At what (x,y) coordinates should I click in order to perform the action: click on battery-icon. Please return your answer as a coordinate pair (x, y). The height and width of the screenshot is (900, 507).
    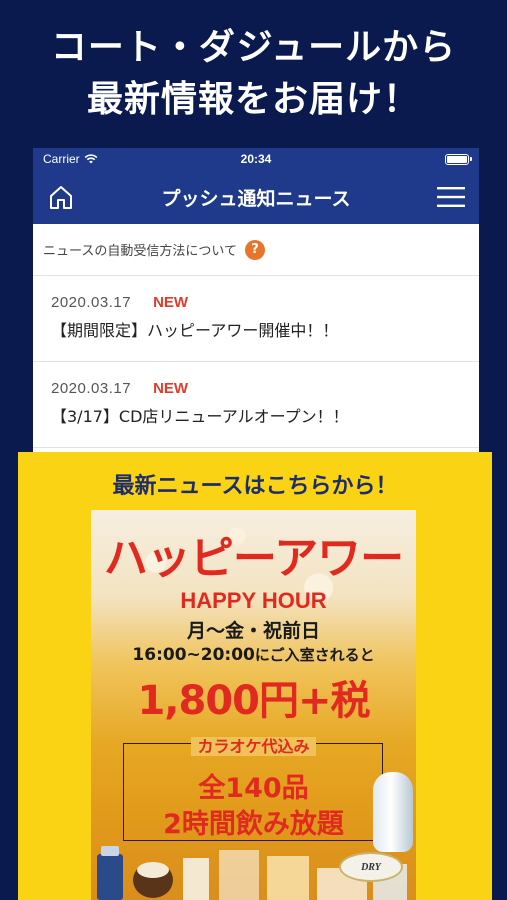
    Looking at the image, I should click on (458, 159).